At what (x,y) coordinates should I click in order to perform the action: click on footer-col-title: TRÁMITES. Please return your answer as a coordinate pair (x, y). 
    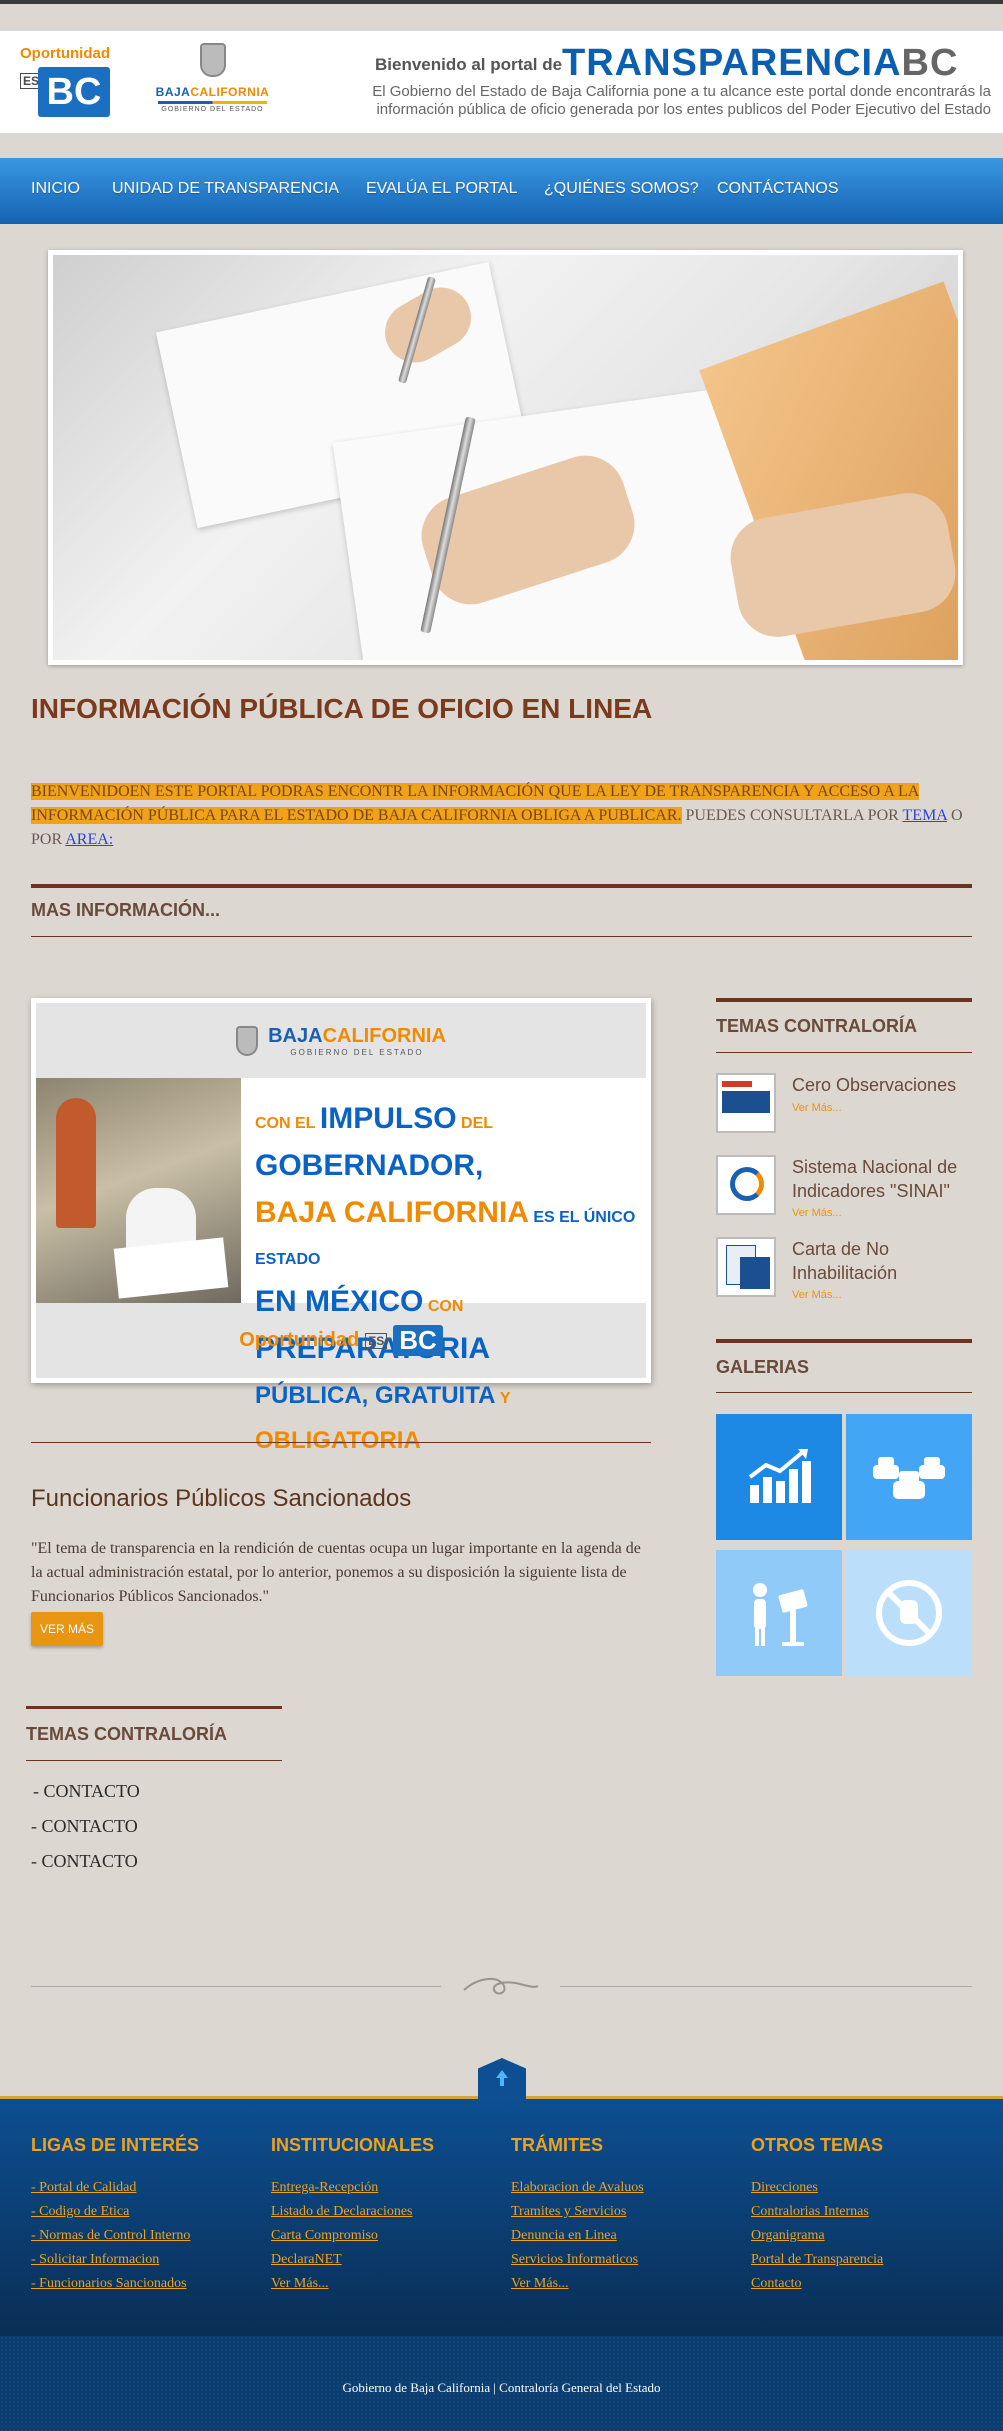
    Looking at the image, I should click on (557, 2145).